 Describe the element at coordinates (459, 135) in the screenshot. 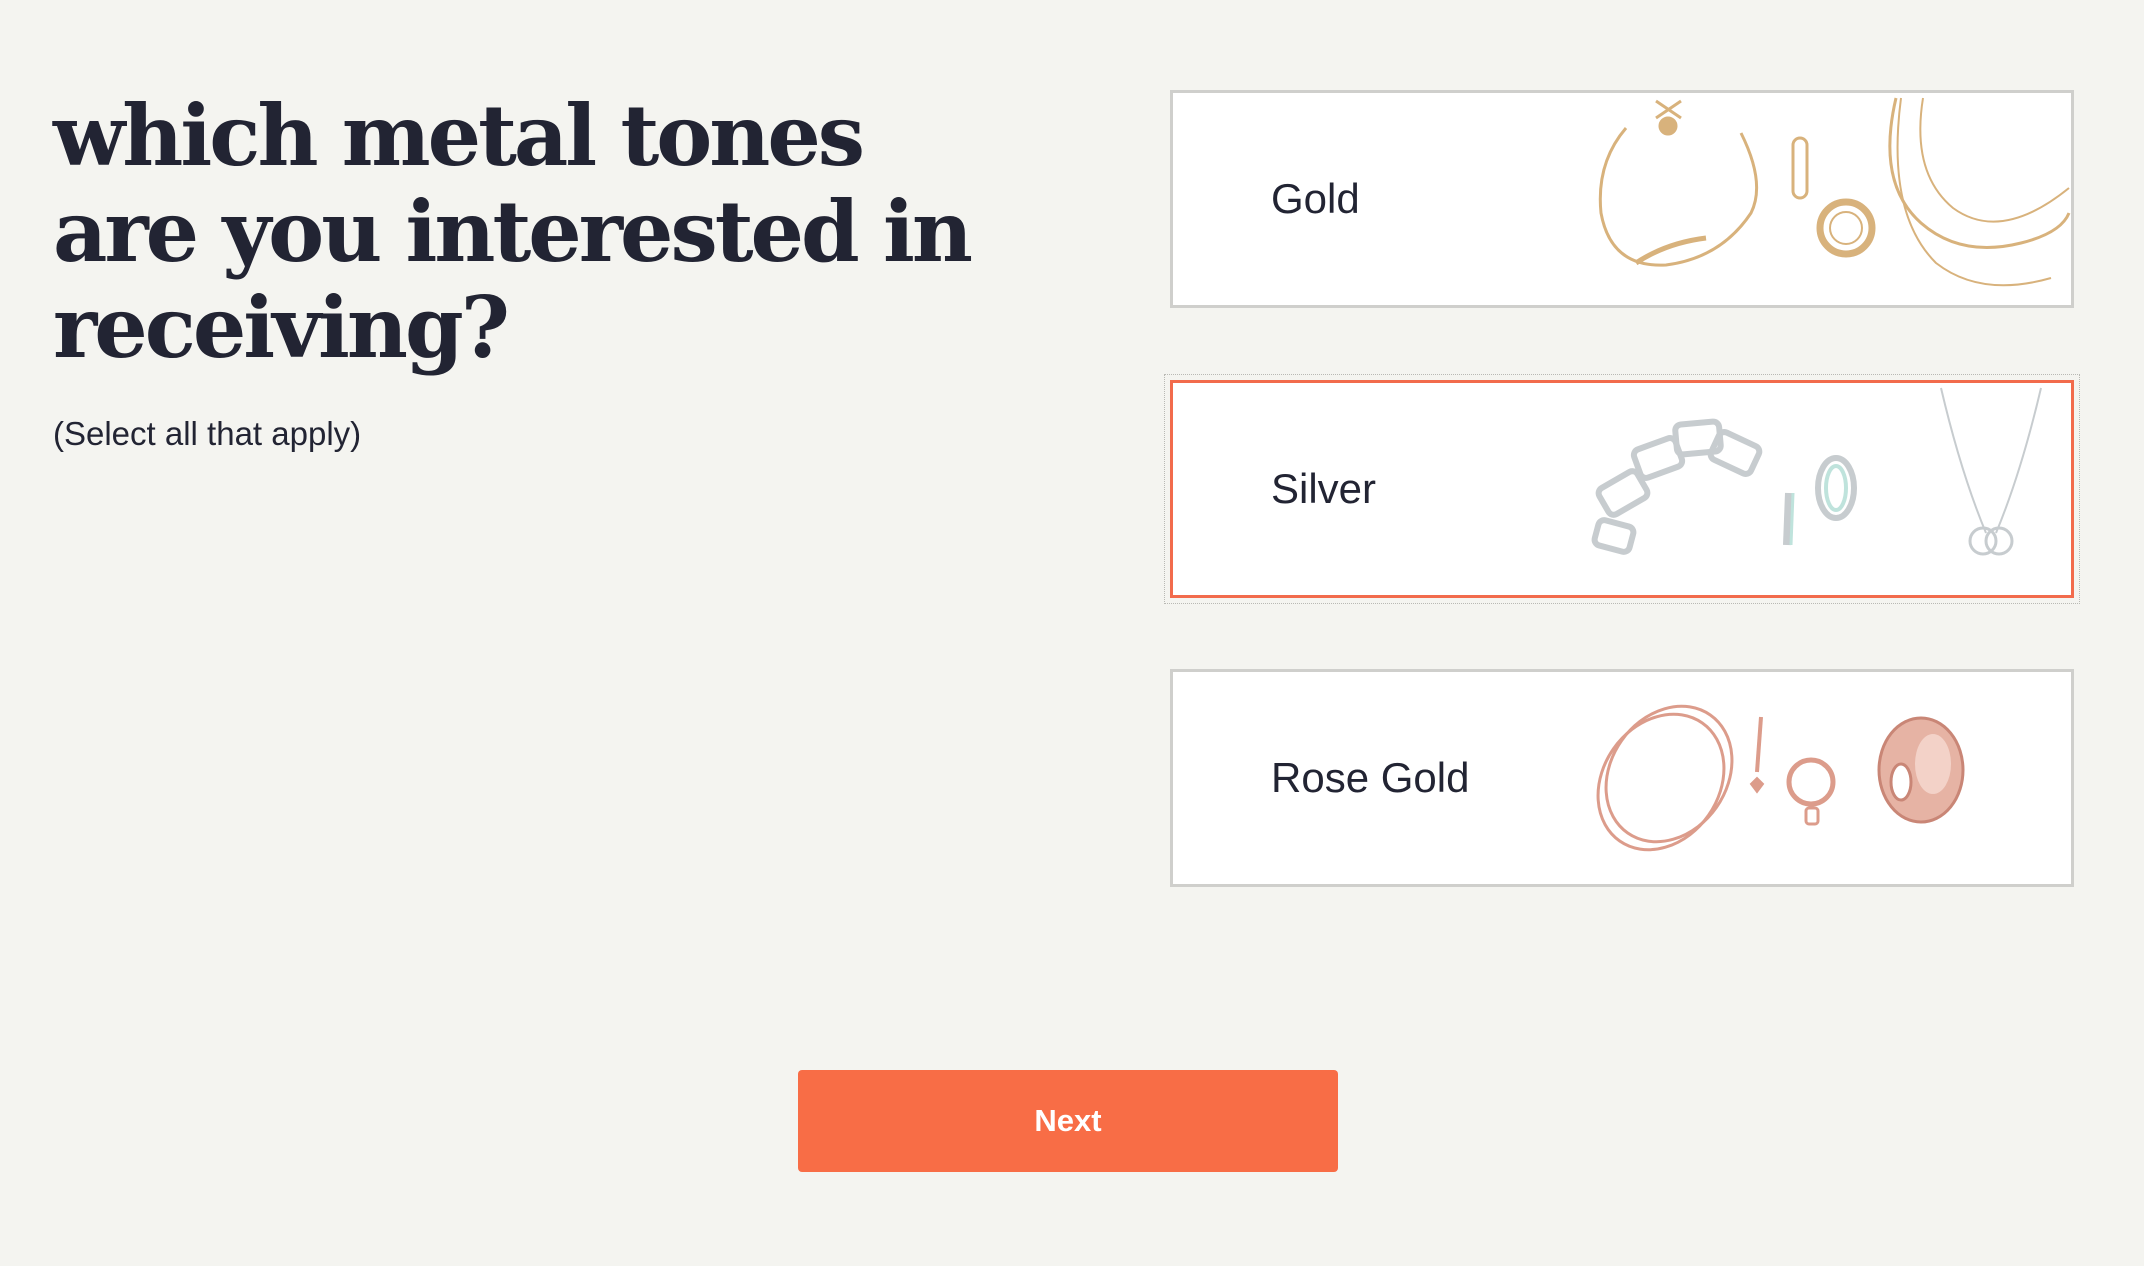

I see `title-line-1: which metal tones` at that location.